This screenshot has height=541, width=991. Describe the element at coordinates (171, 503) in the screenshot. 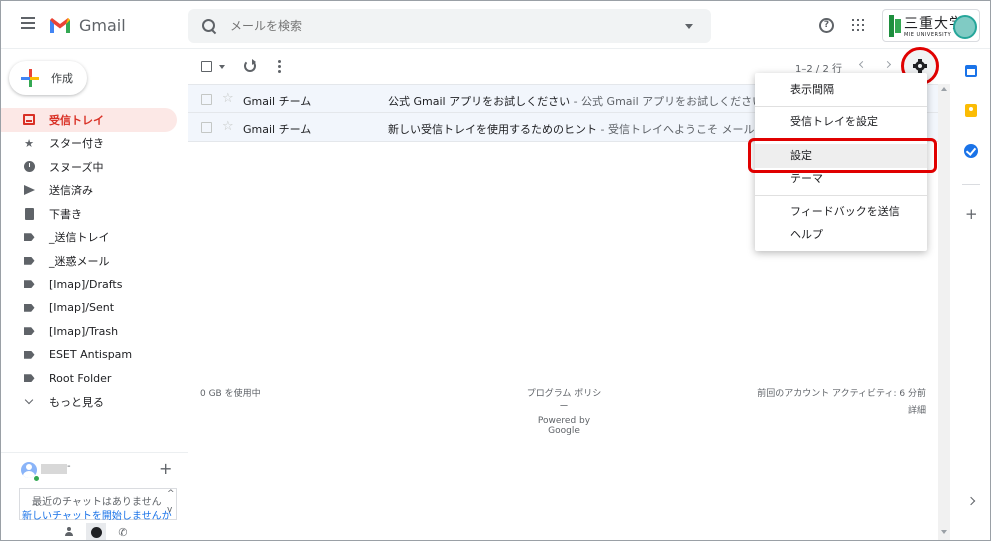

I see `chat-scrollbar` at that location.